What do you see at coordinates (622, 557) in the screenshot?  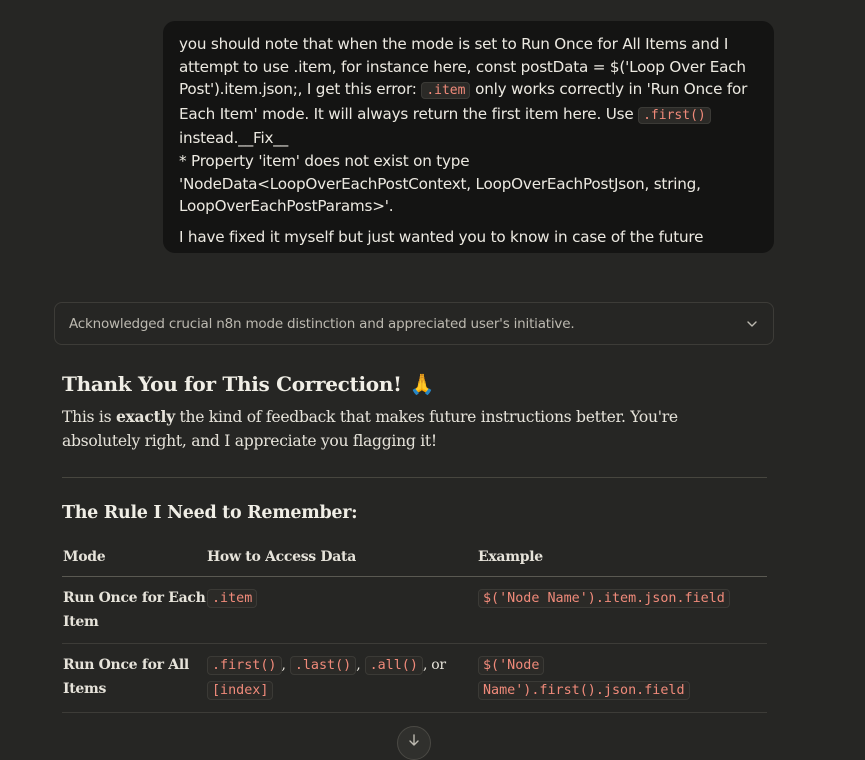 I see `table-header-example: Example` at bounding box center [622, 557].